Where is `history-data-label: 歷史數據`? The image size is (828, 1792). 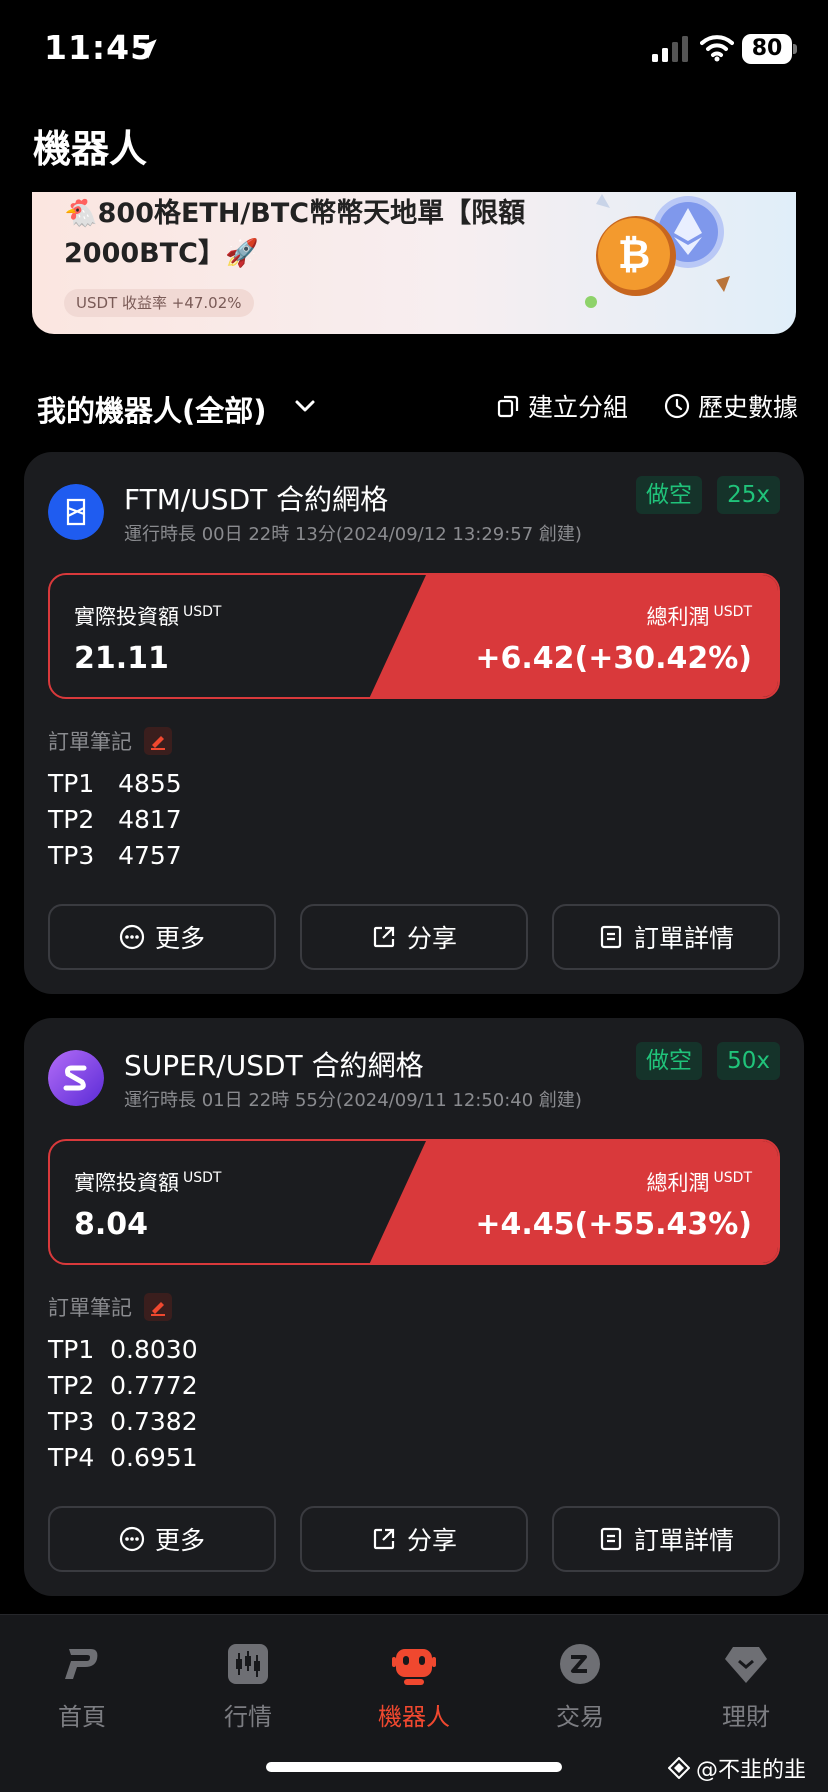
history-data-label: 歷史數據 is located at coordinates (748, 407).